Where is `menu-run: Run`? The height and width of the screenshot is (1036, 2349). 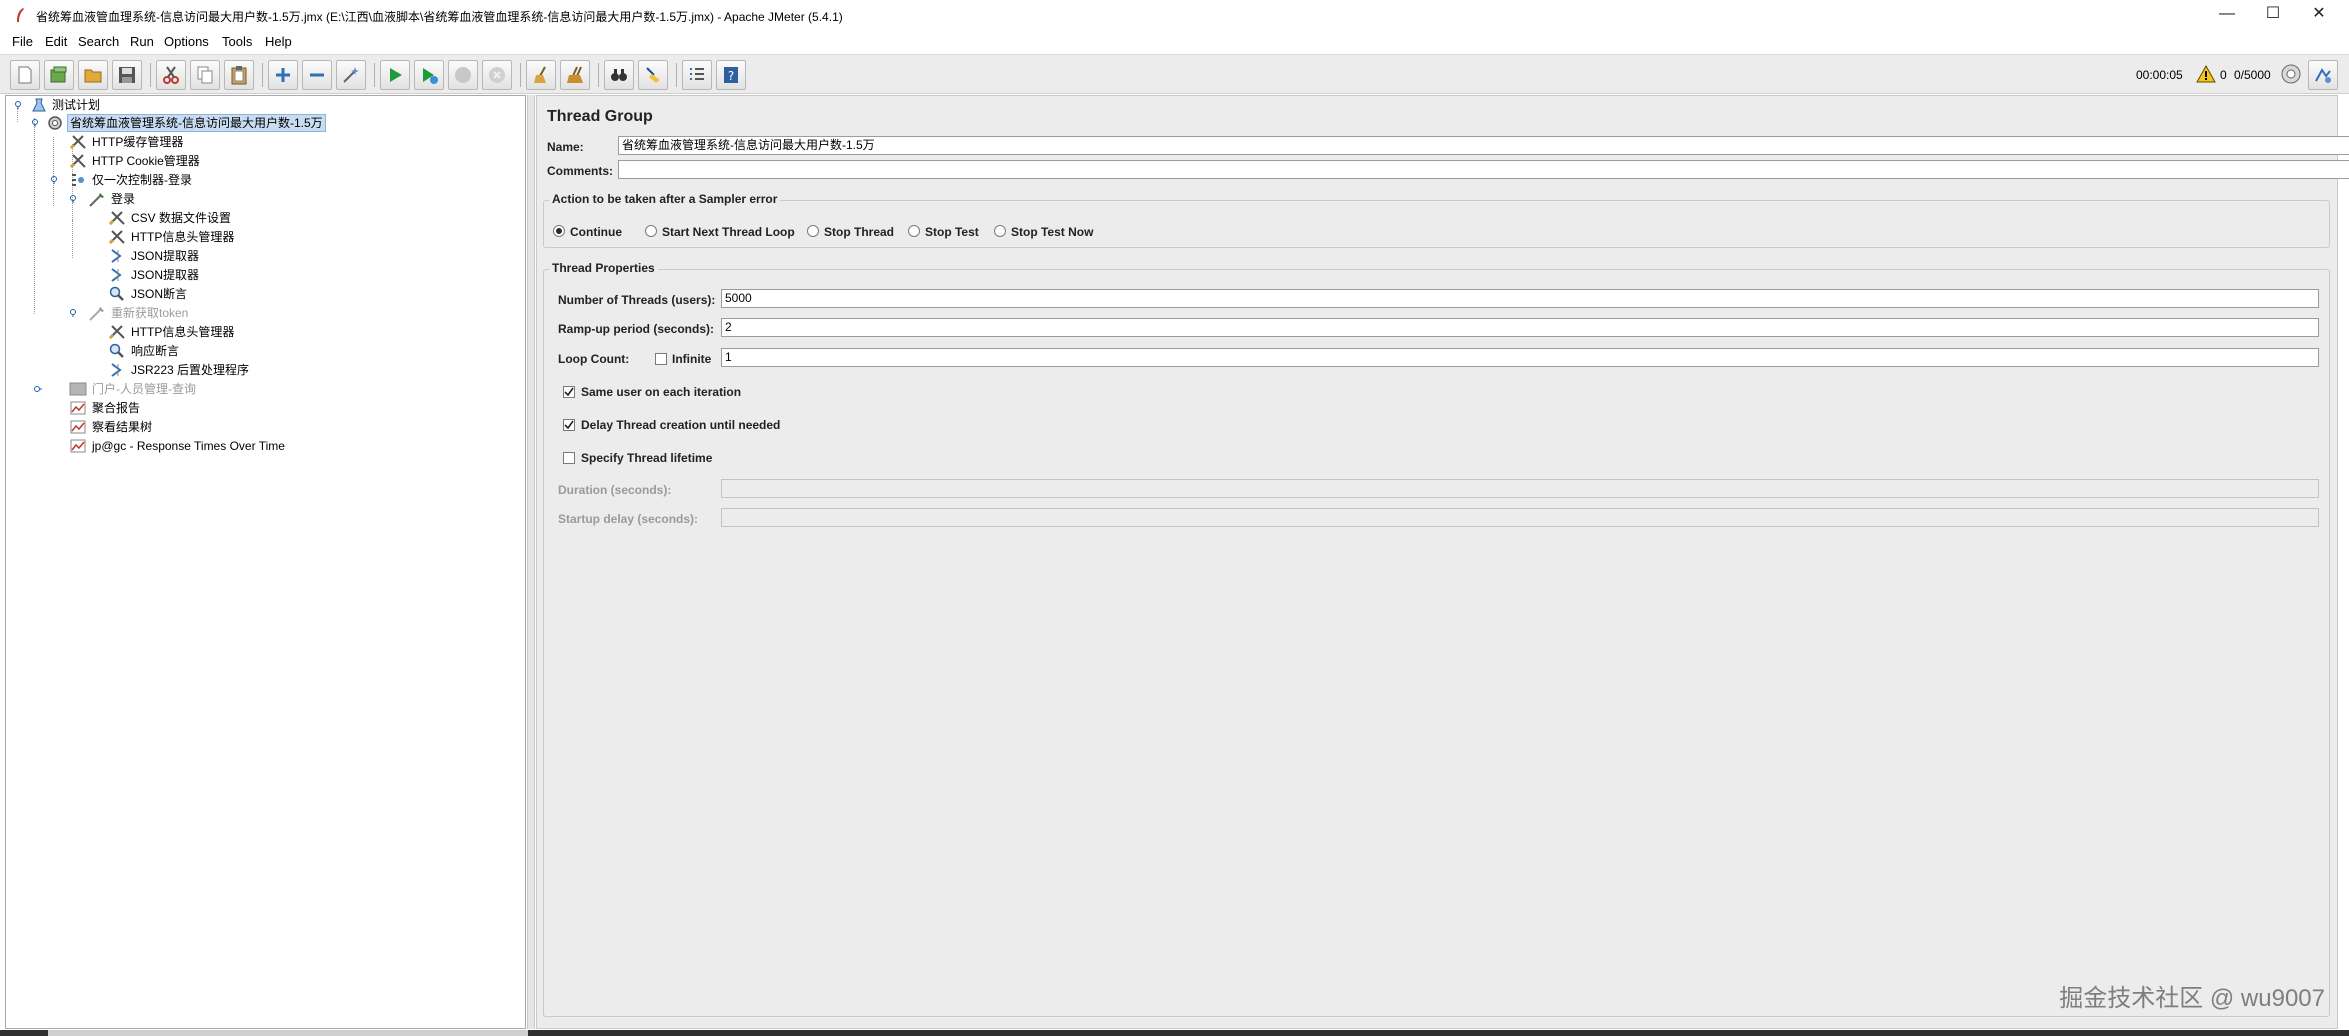 menu-run: Run is located at coordinates (142, 41).